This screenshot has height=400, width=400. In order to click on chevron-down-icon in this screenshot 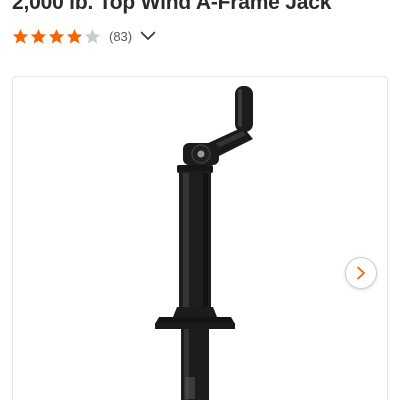, I will do `click(148, 36)`.